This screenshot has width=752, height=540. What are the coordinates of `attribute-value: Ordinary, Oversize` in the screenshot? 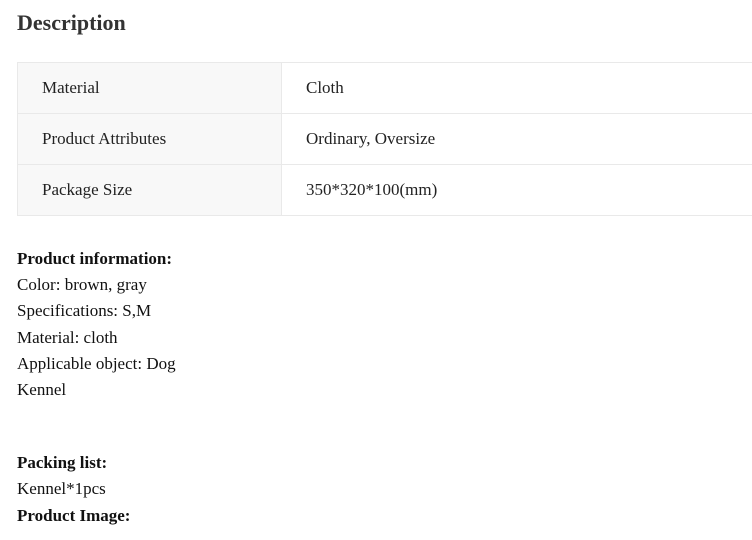 It's located at (516, 139).